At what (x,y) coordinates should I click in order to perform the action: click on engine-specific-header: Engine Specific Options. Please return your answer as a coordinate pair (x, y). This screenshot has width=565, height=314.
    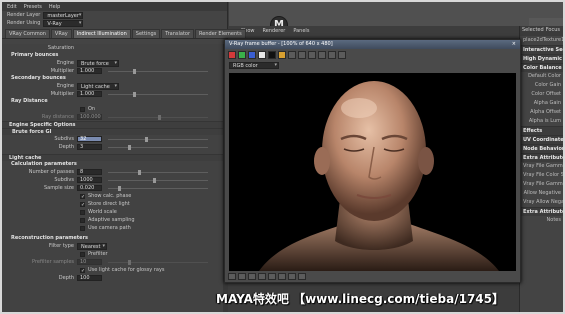
    Looking at the image, I should click on (115, 124).